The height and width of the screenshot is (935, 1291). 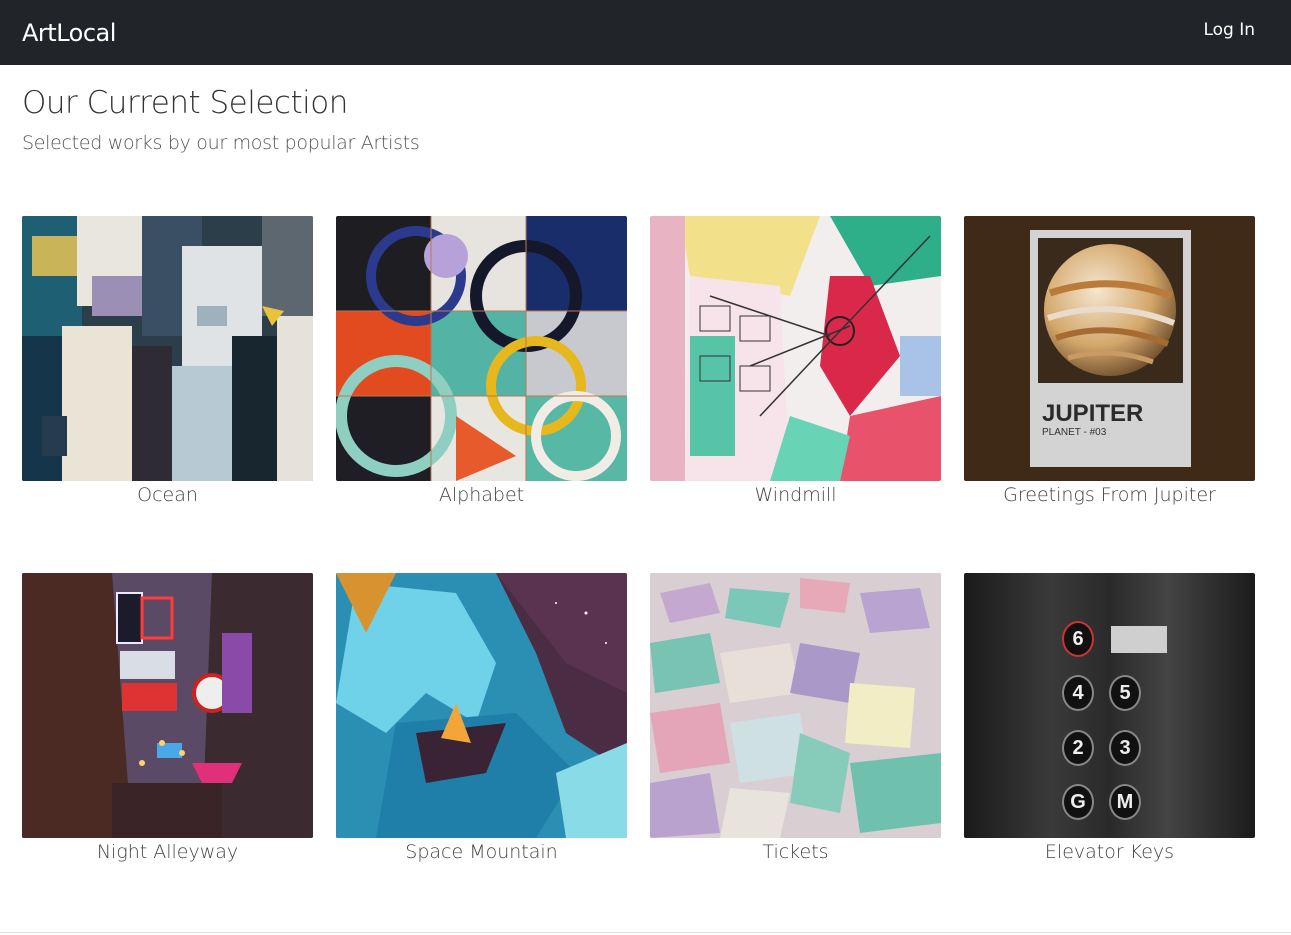 What do you see at coordinates (185, 103) in the screenshot?
I see `page-title: Our Current Selection` at bounding box center [185, 103].